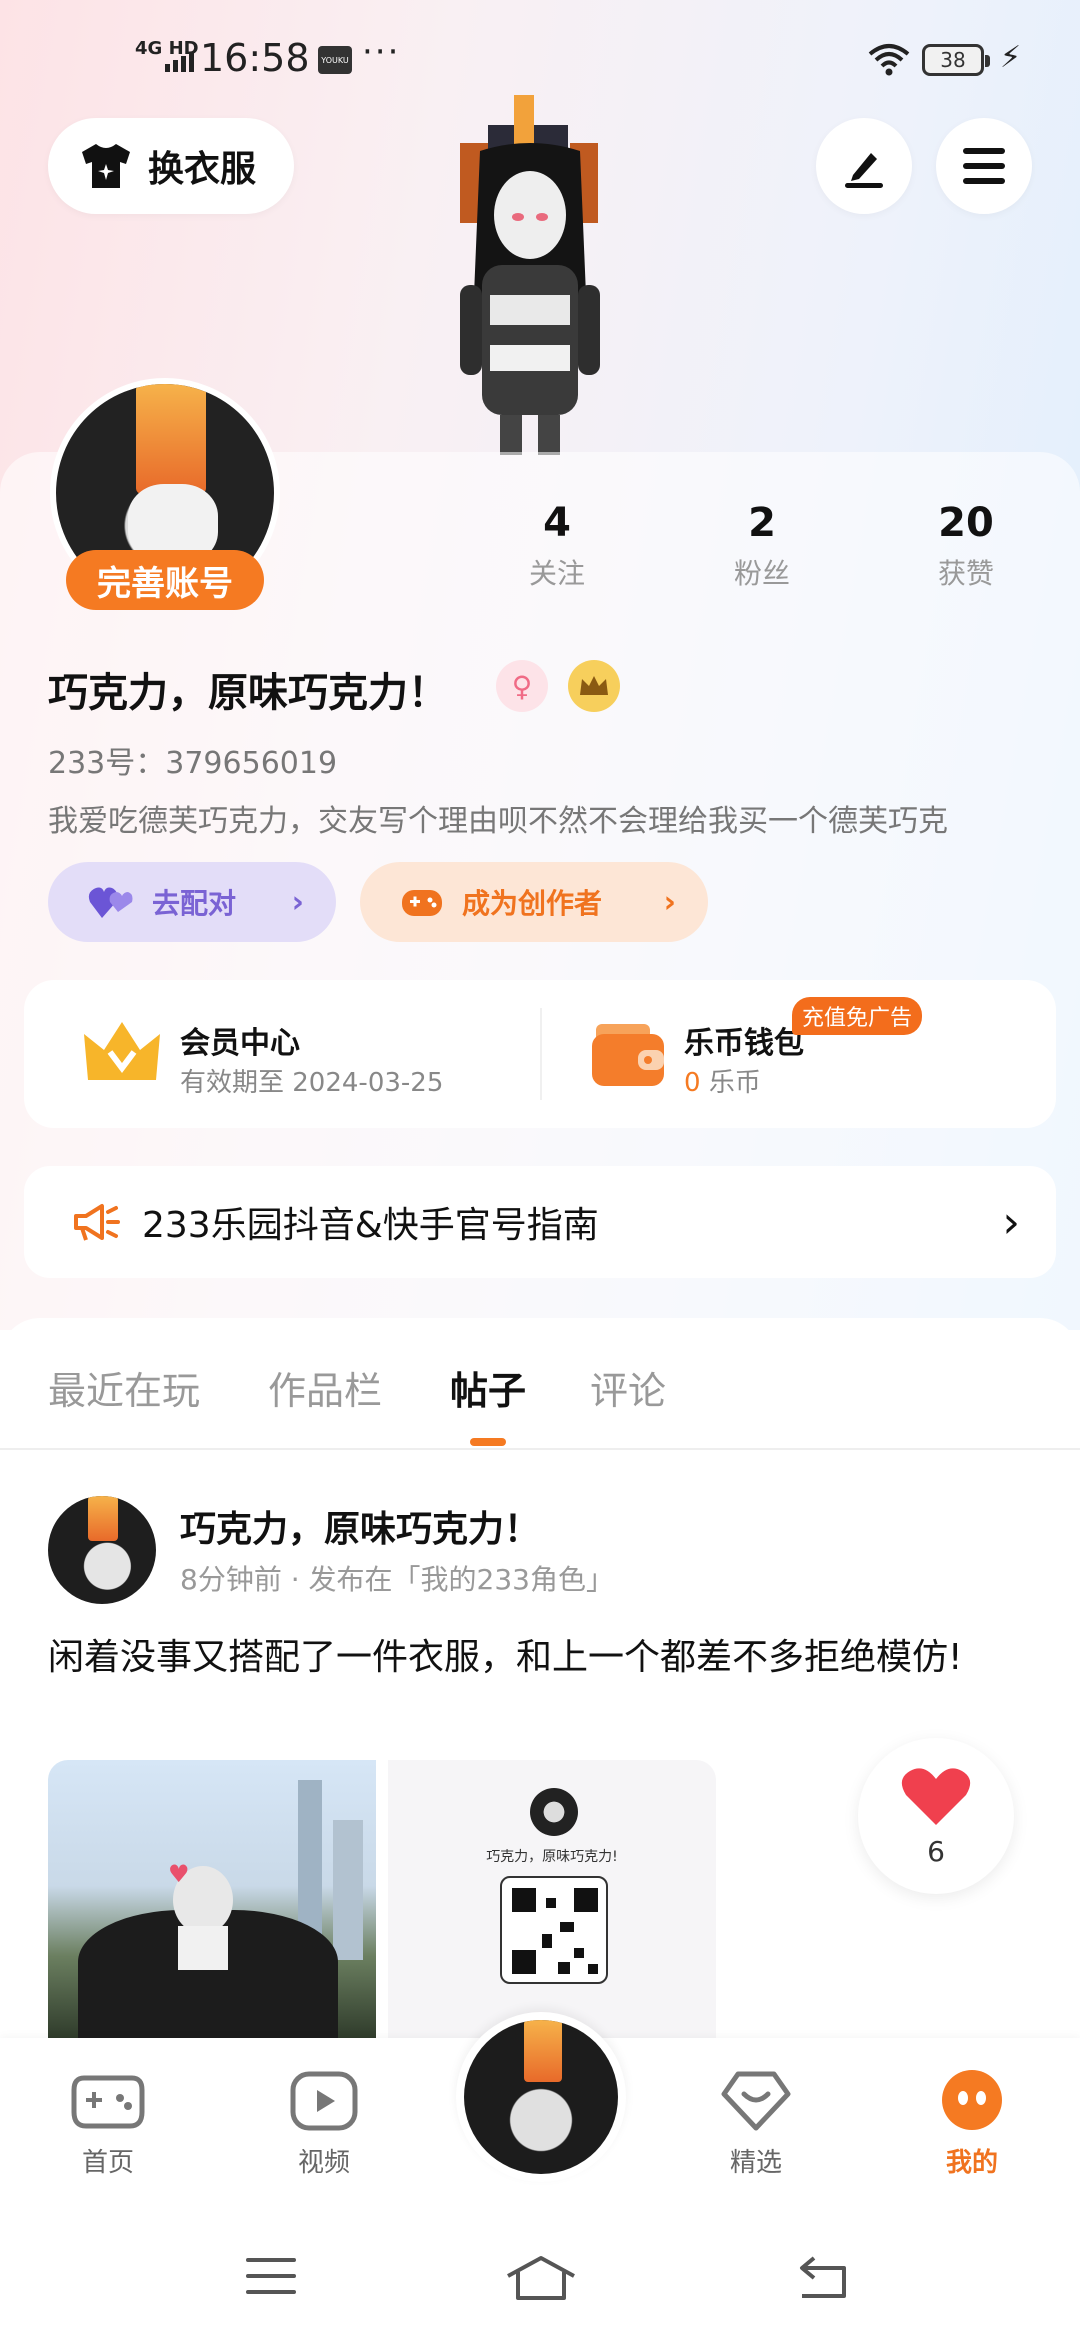 This screenshot has width=1080, height=2340. What do you see at coordinates (325, 1387) in the screenshot?
I see `tab-works: 作品栏` at bounding box center [325, 1387].